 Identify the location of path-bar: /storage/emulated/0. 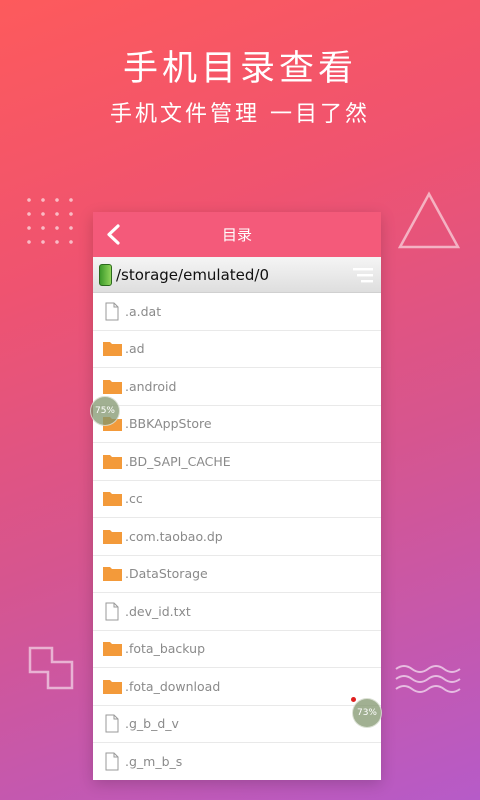
(237, 275).